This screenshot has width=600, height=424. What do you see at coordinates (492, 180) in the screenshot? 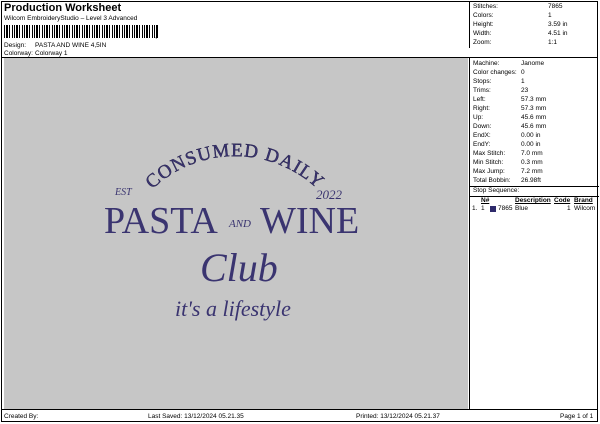
I see `info-label: Total Bobbin:` at bounding box center [492, 180].